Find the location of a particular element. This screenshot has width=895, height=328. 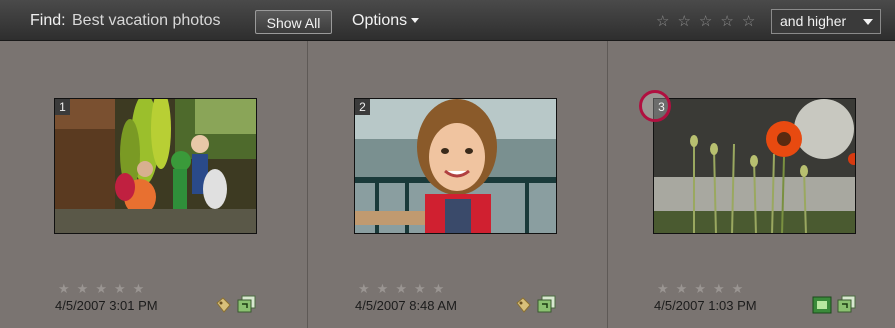

photo-date: 4/5/2007 8:48 AM is located at coordinates (406, 305).